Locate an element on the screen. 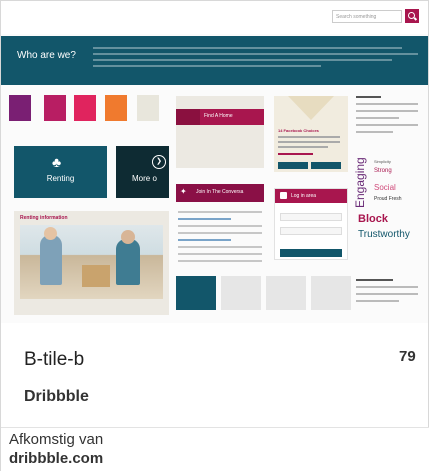  renting-info-panel: Renting information is located at coordinates (91, 263).